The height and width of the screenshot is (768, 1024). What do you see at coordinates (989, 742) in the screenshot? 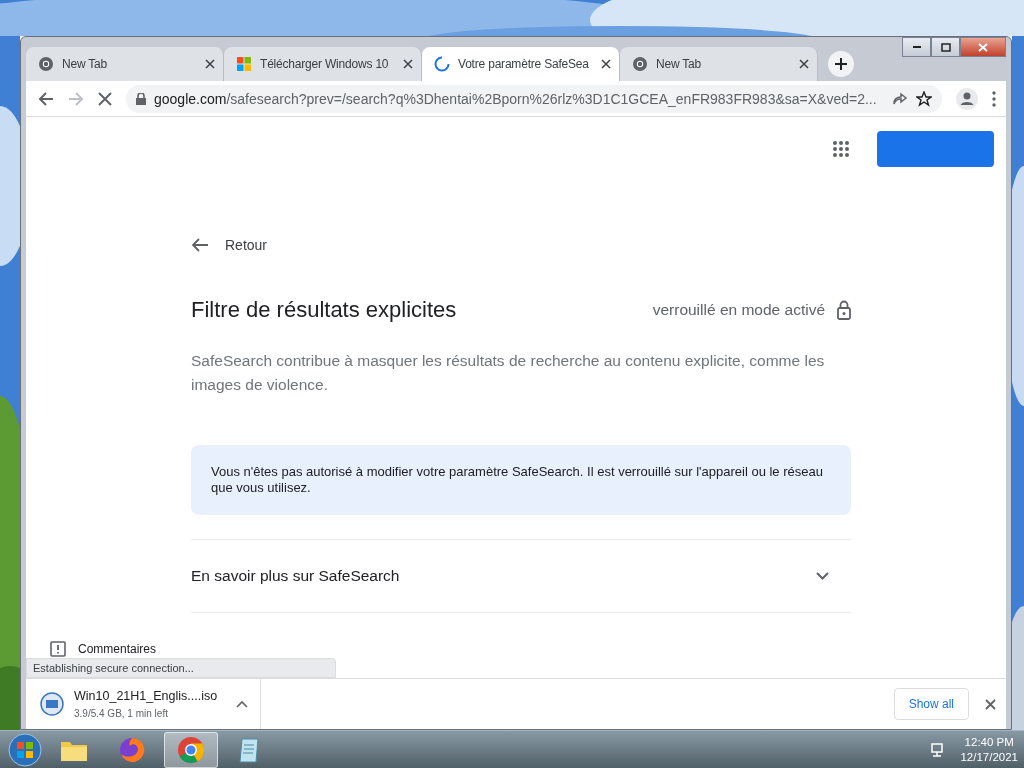
I see `clock-time: 12:40 PM` at bounding box center [989, 742].